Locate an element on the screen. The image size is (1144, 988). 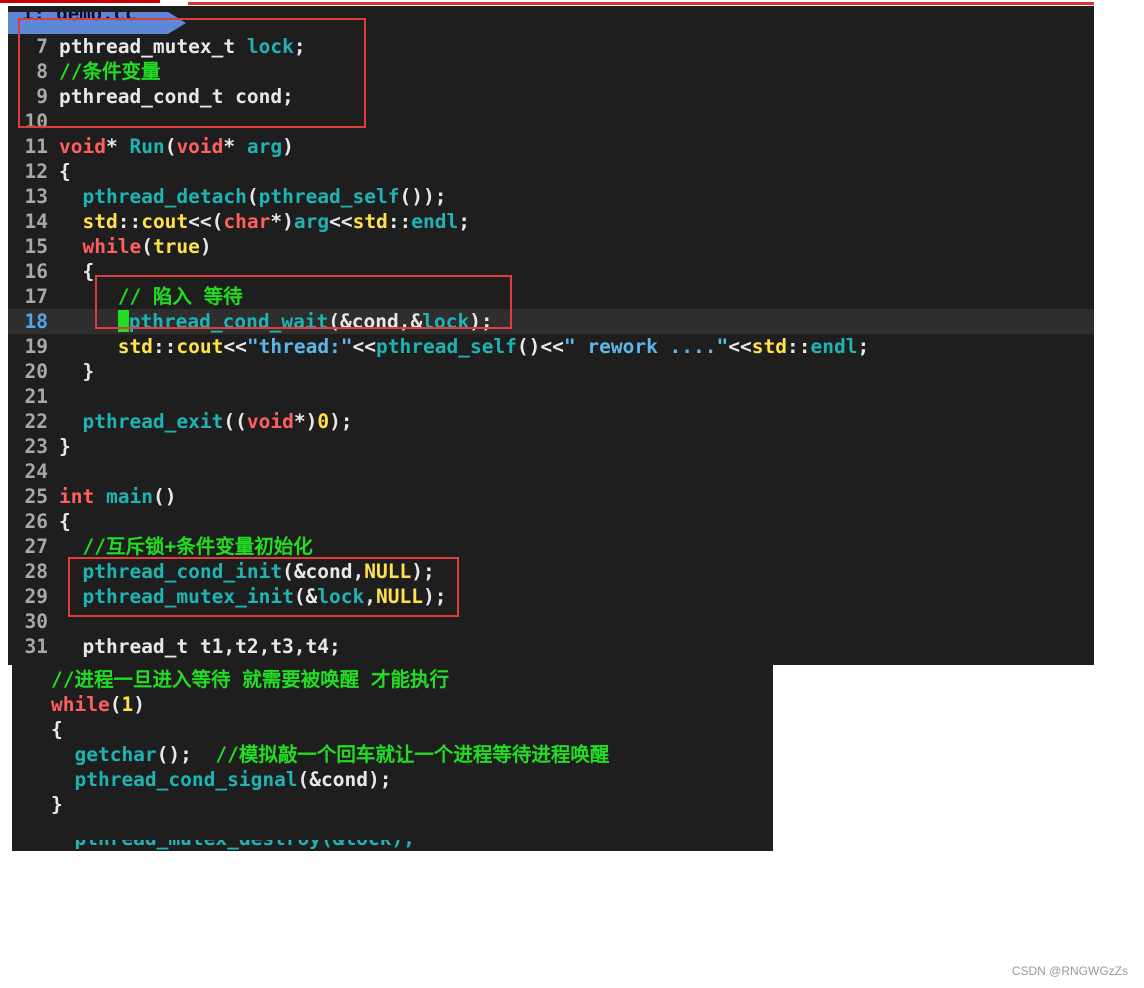
code-token: true is located at coordinates (176, 246).